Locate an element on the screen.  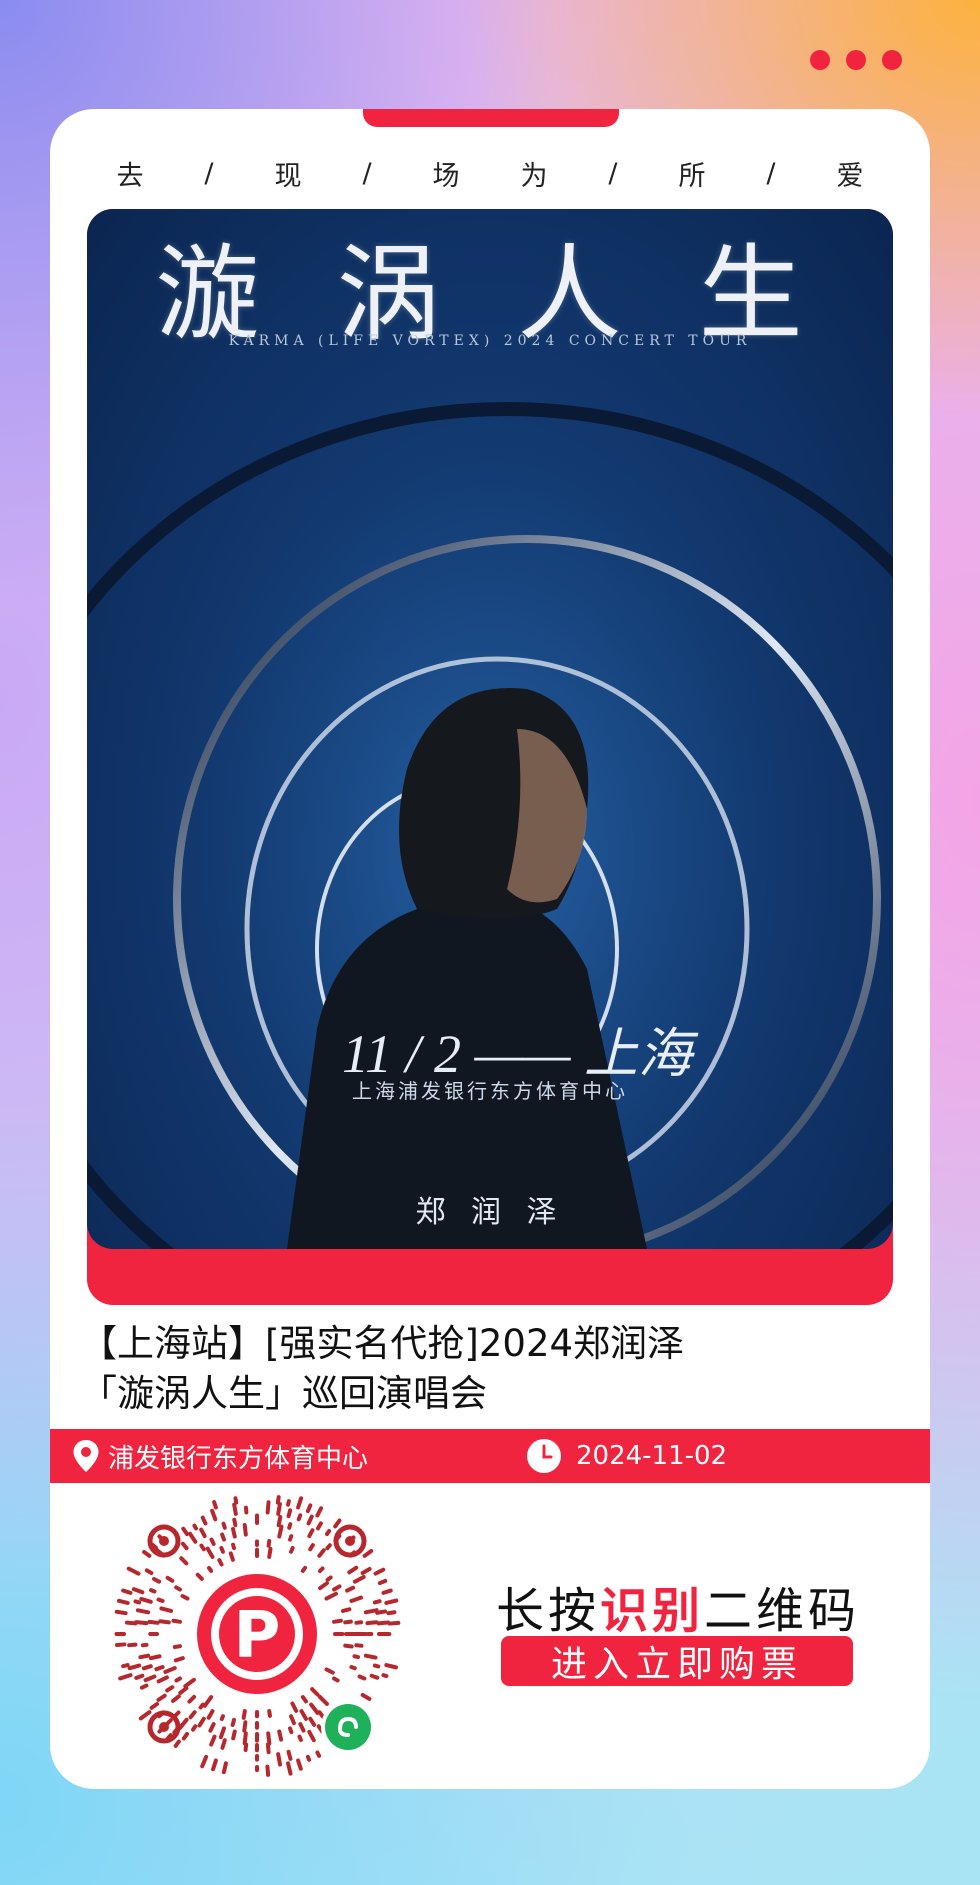
cta-prefix: 长按 is located at coordinates (548, 1611).